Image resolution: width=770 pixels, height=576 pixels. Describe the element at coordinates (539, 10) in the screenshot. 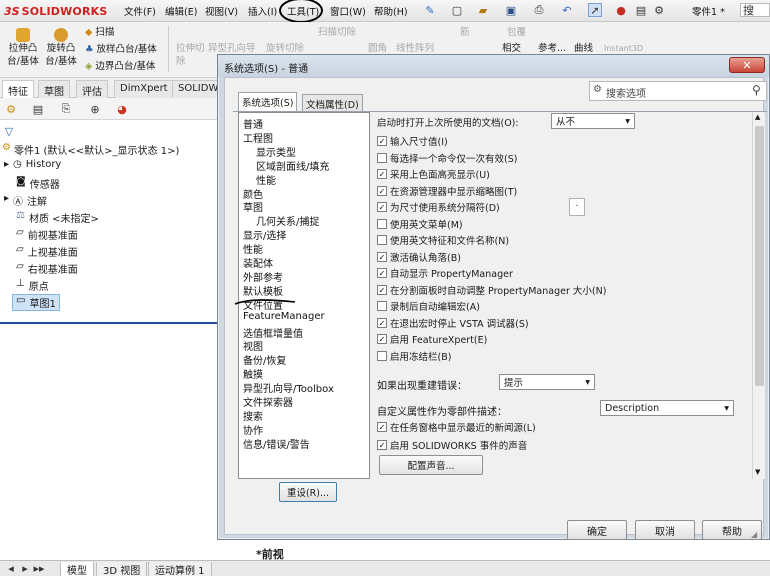

I see `print-icon: ⎙` at that location.